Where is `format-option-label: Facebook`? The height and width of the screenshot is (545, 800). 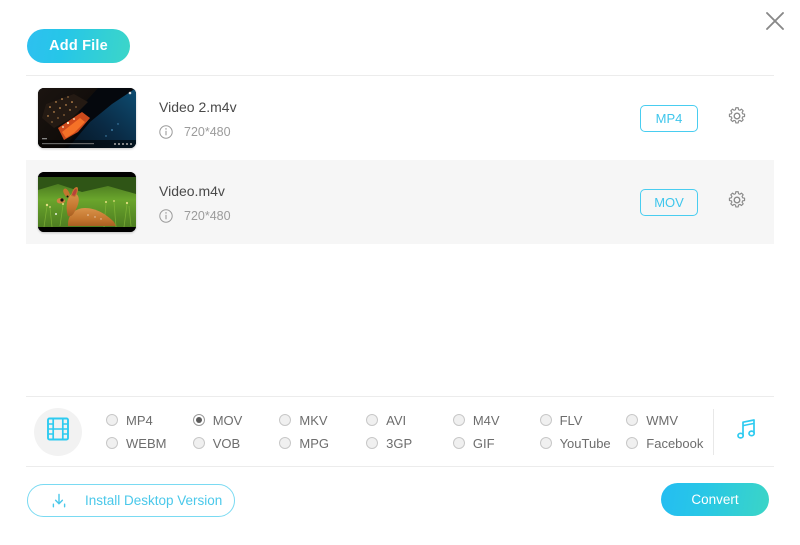
format-option-label: Facebook is located at coordinates (675, 443).